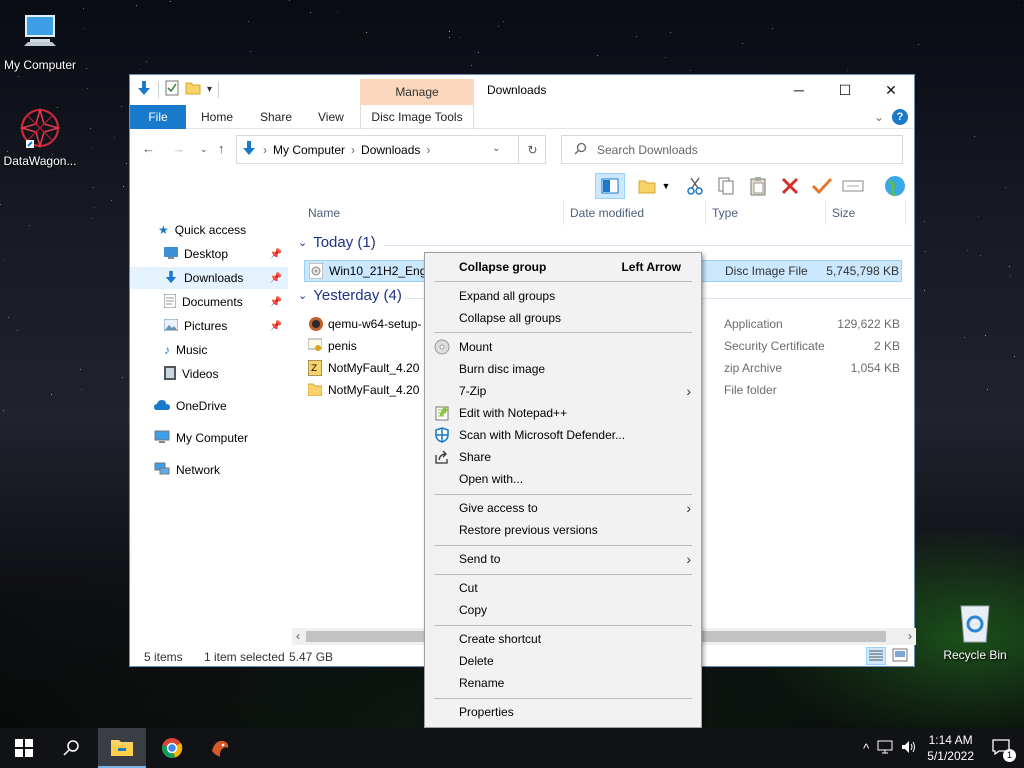 The image size is (1024, 768). What do you see at coordinates (72, 748) in the screenshot?
I see `search-taskbar-button` at bounding box center [72, 748].